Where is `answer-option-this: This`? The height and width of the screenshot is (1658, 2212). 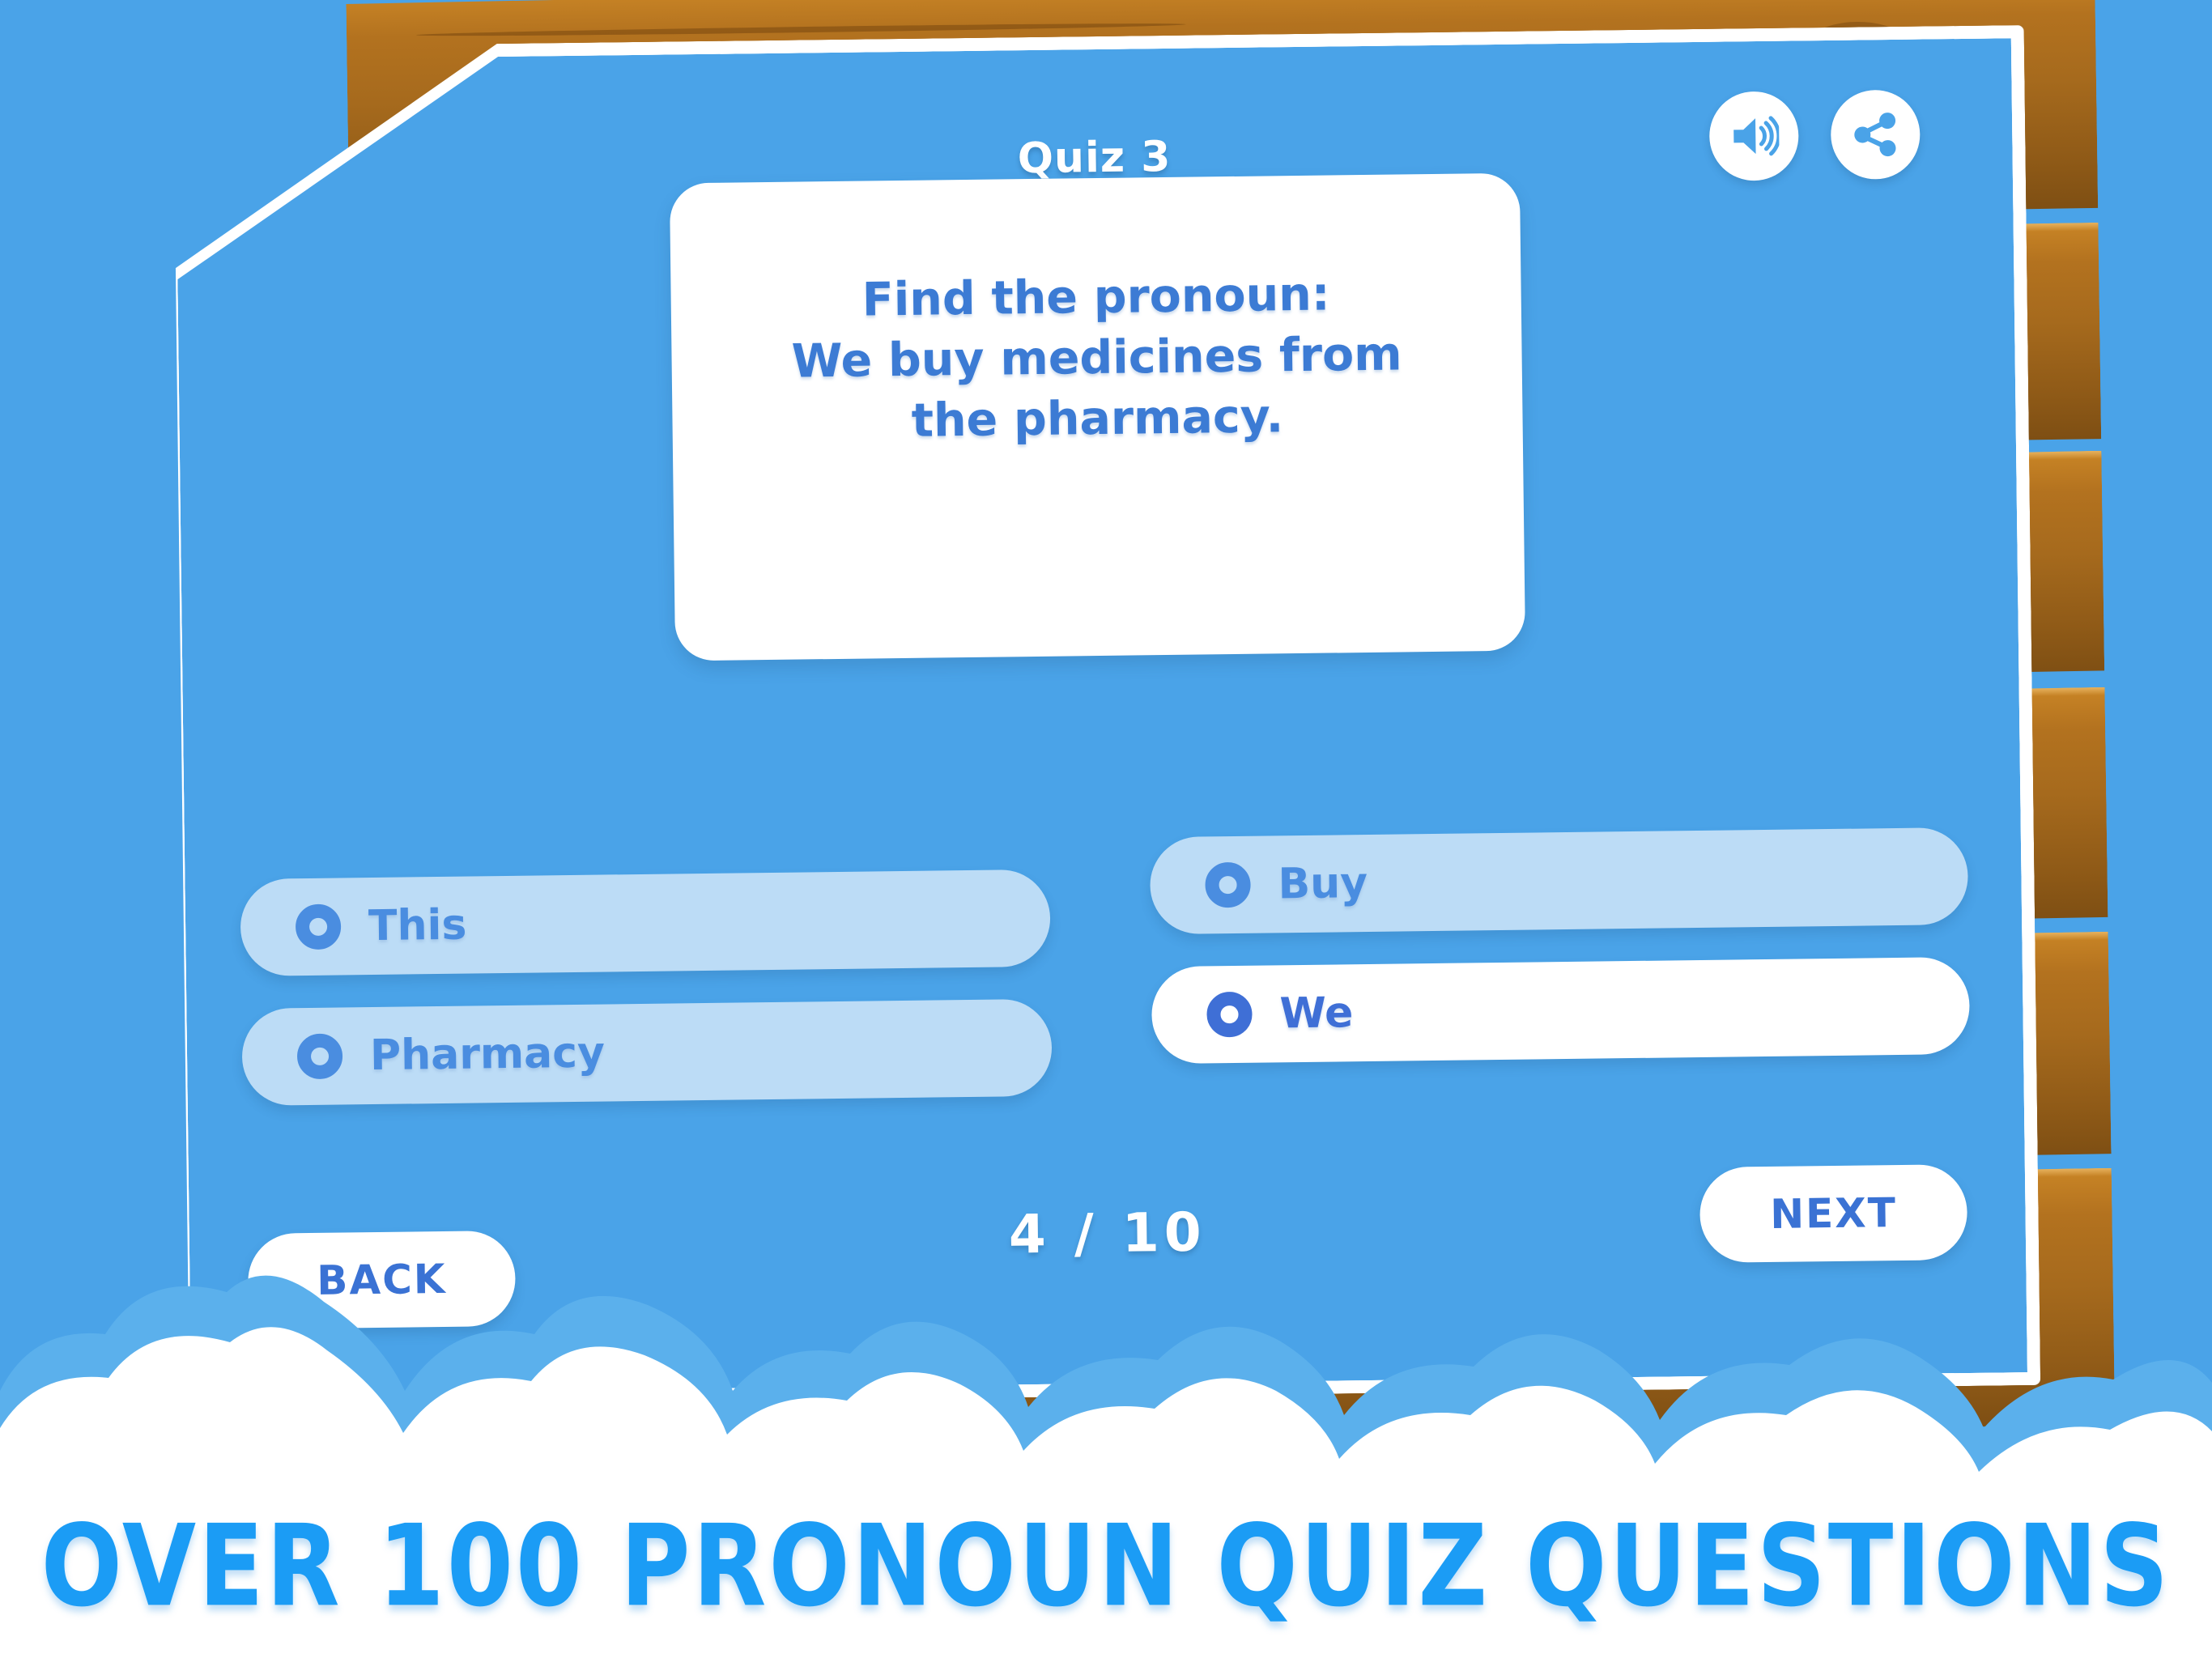 answer-option-this: This is located at coordinates (645, 923).